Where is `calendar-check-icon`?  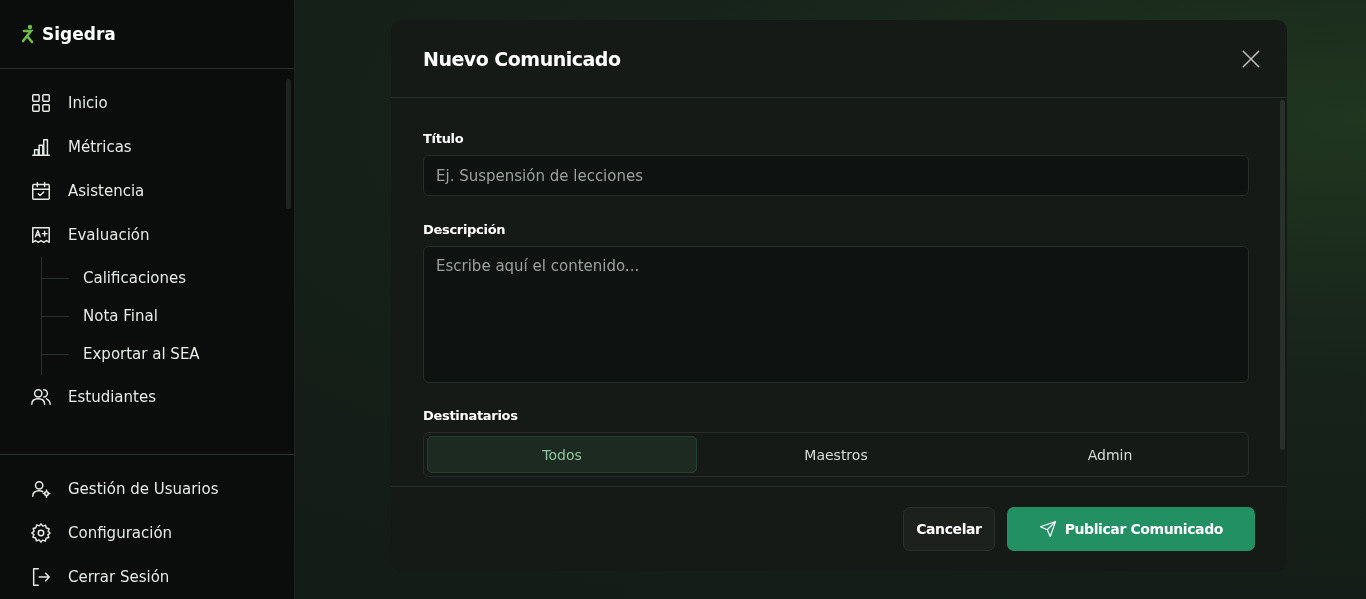
calendar-check-icon is located at coordinates (41, 191).